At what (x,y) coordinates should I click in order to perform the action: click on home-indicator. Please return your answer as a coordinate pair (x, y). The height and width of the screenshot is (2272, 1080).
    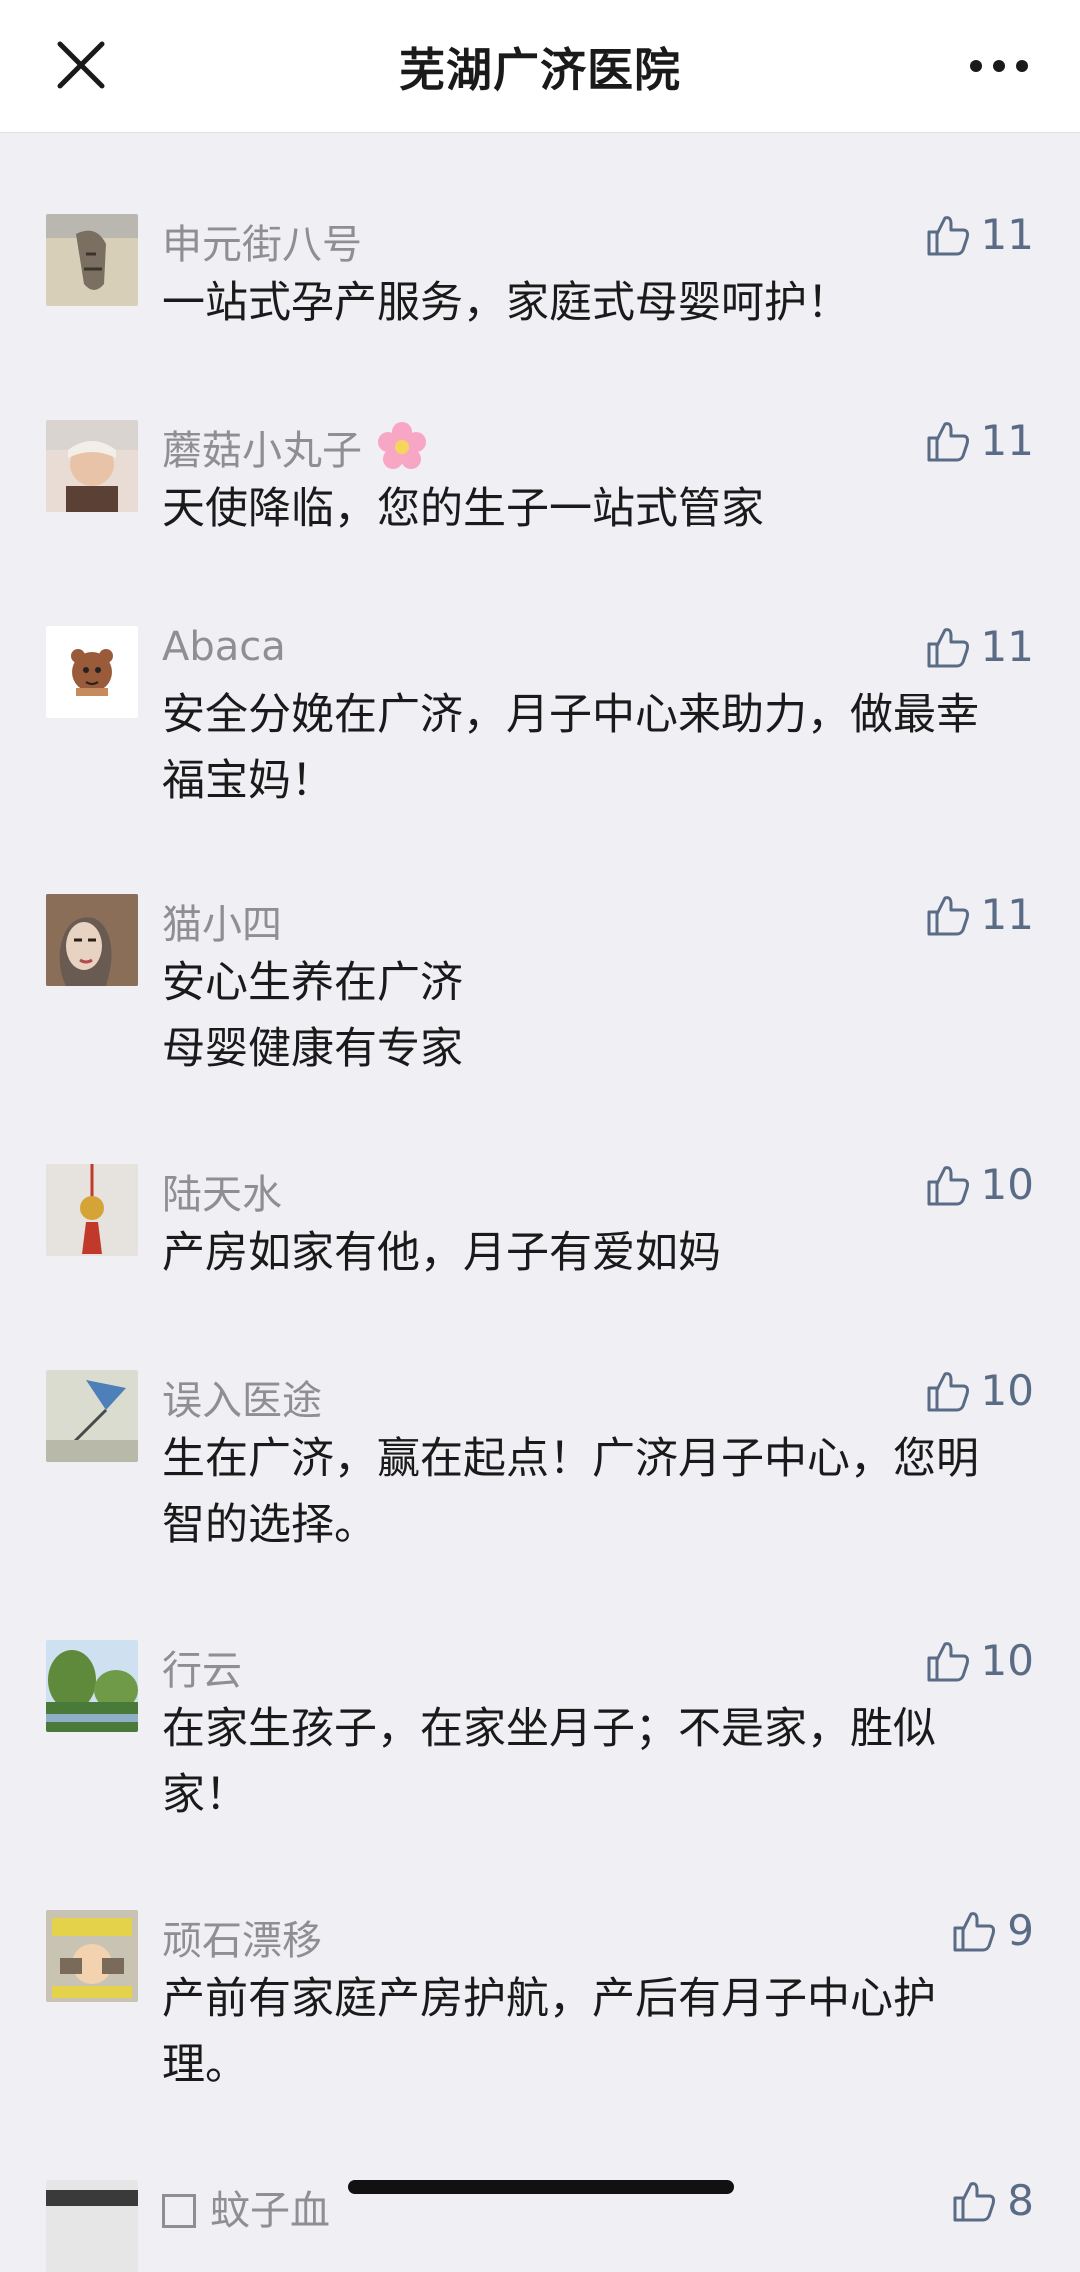
    Looking at the image, I should click on (541, 2187).